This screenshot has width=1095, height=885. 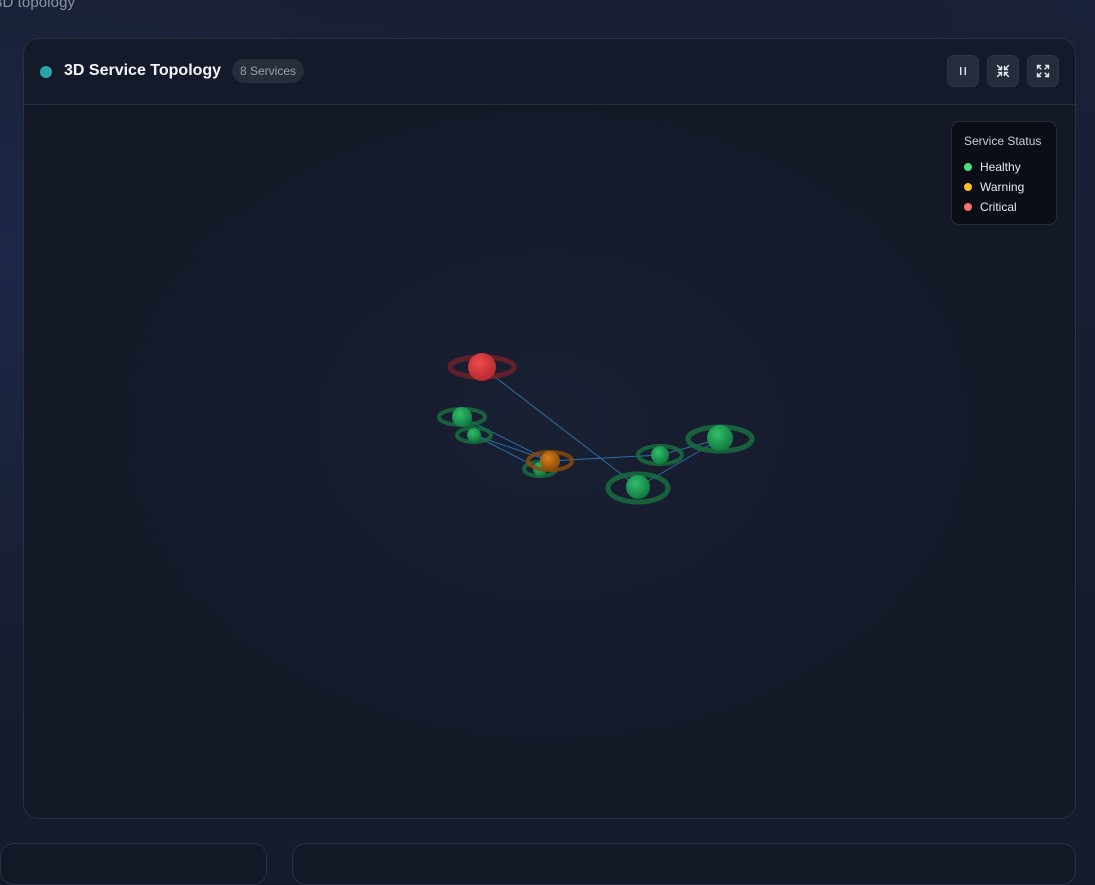 I want to click on service-status-legend: Service Status Healthy Warning Critical, so click(x=1004, y=173).